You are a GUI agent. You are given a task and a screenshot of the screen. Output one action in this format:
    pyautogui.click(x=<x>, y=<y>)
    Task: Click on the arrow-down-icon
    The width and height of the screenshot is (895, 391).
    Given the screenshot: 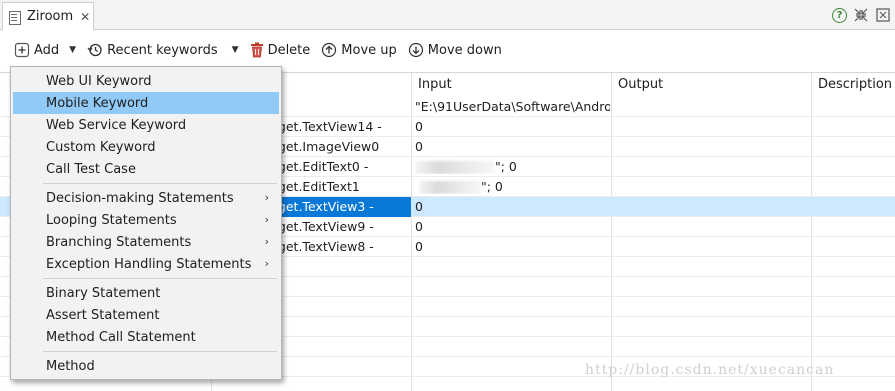 What is the action you would take?
    pyautogui.click(x=415, y=50)
    